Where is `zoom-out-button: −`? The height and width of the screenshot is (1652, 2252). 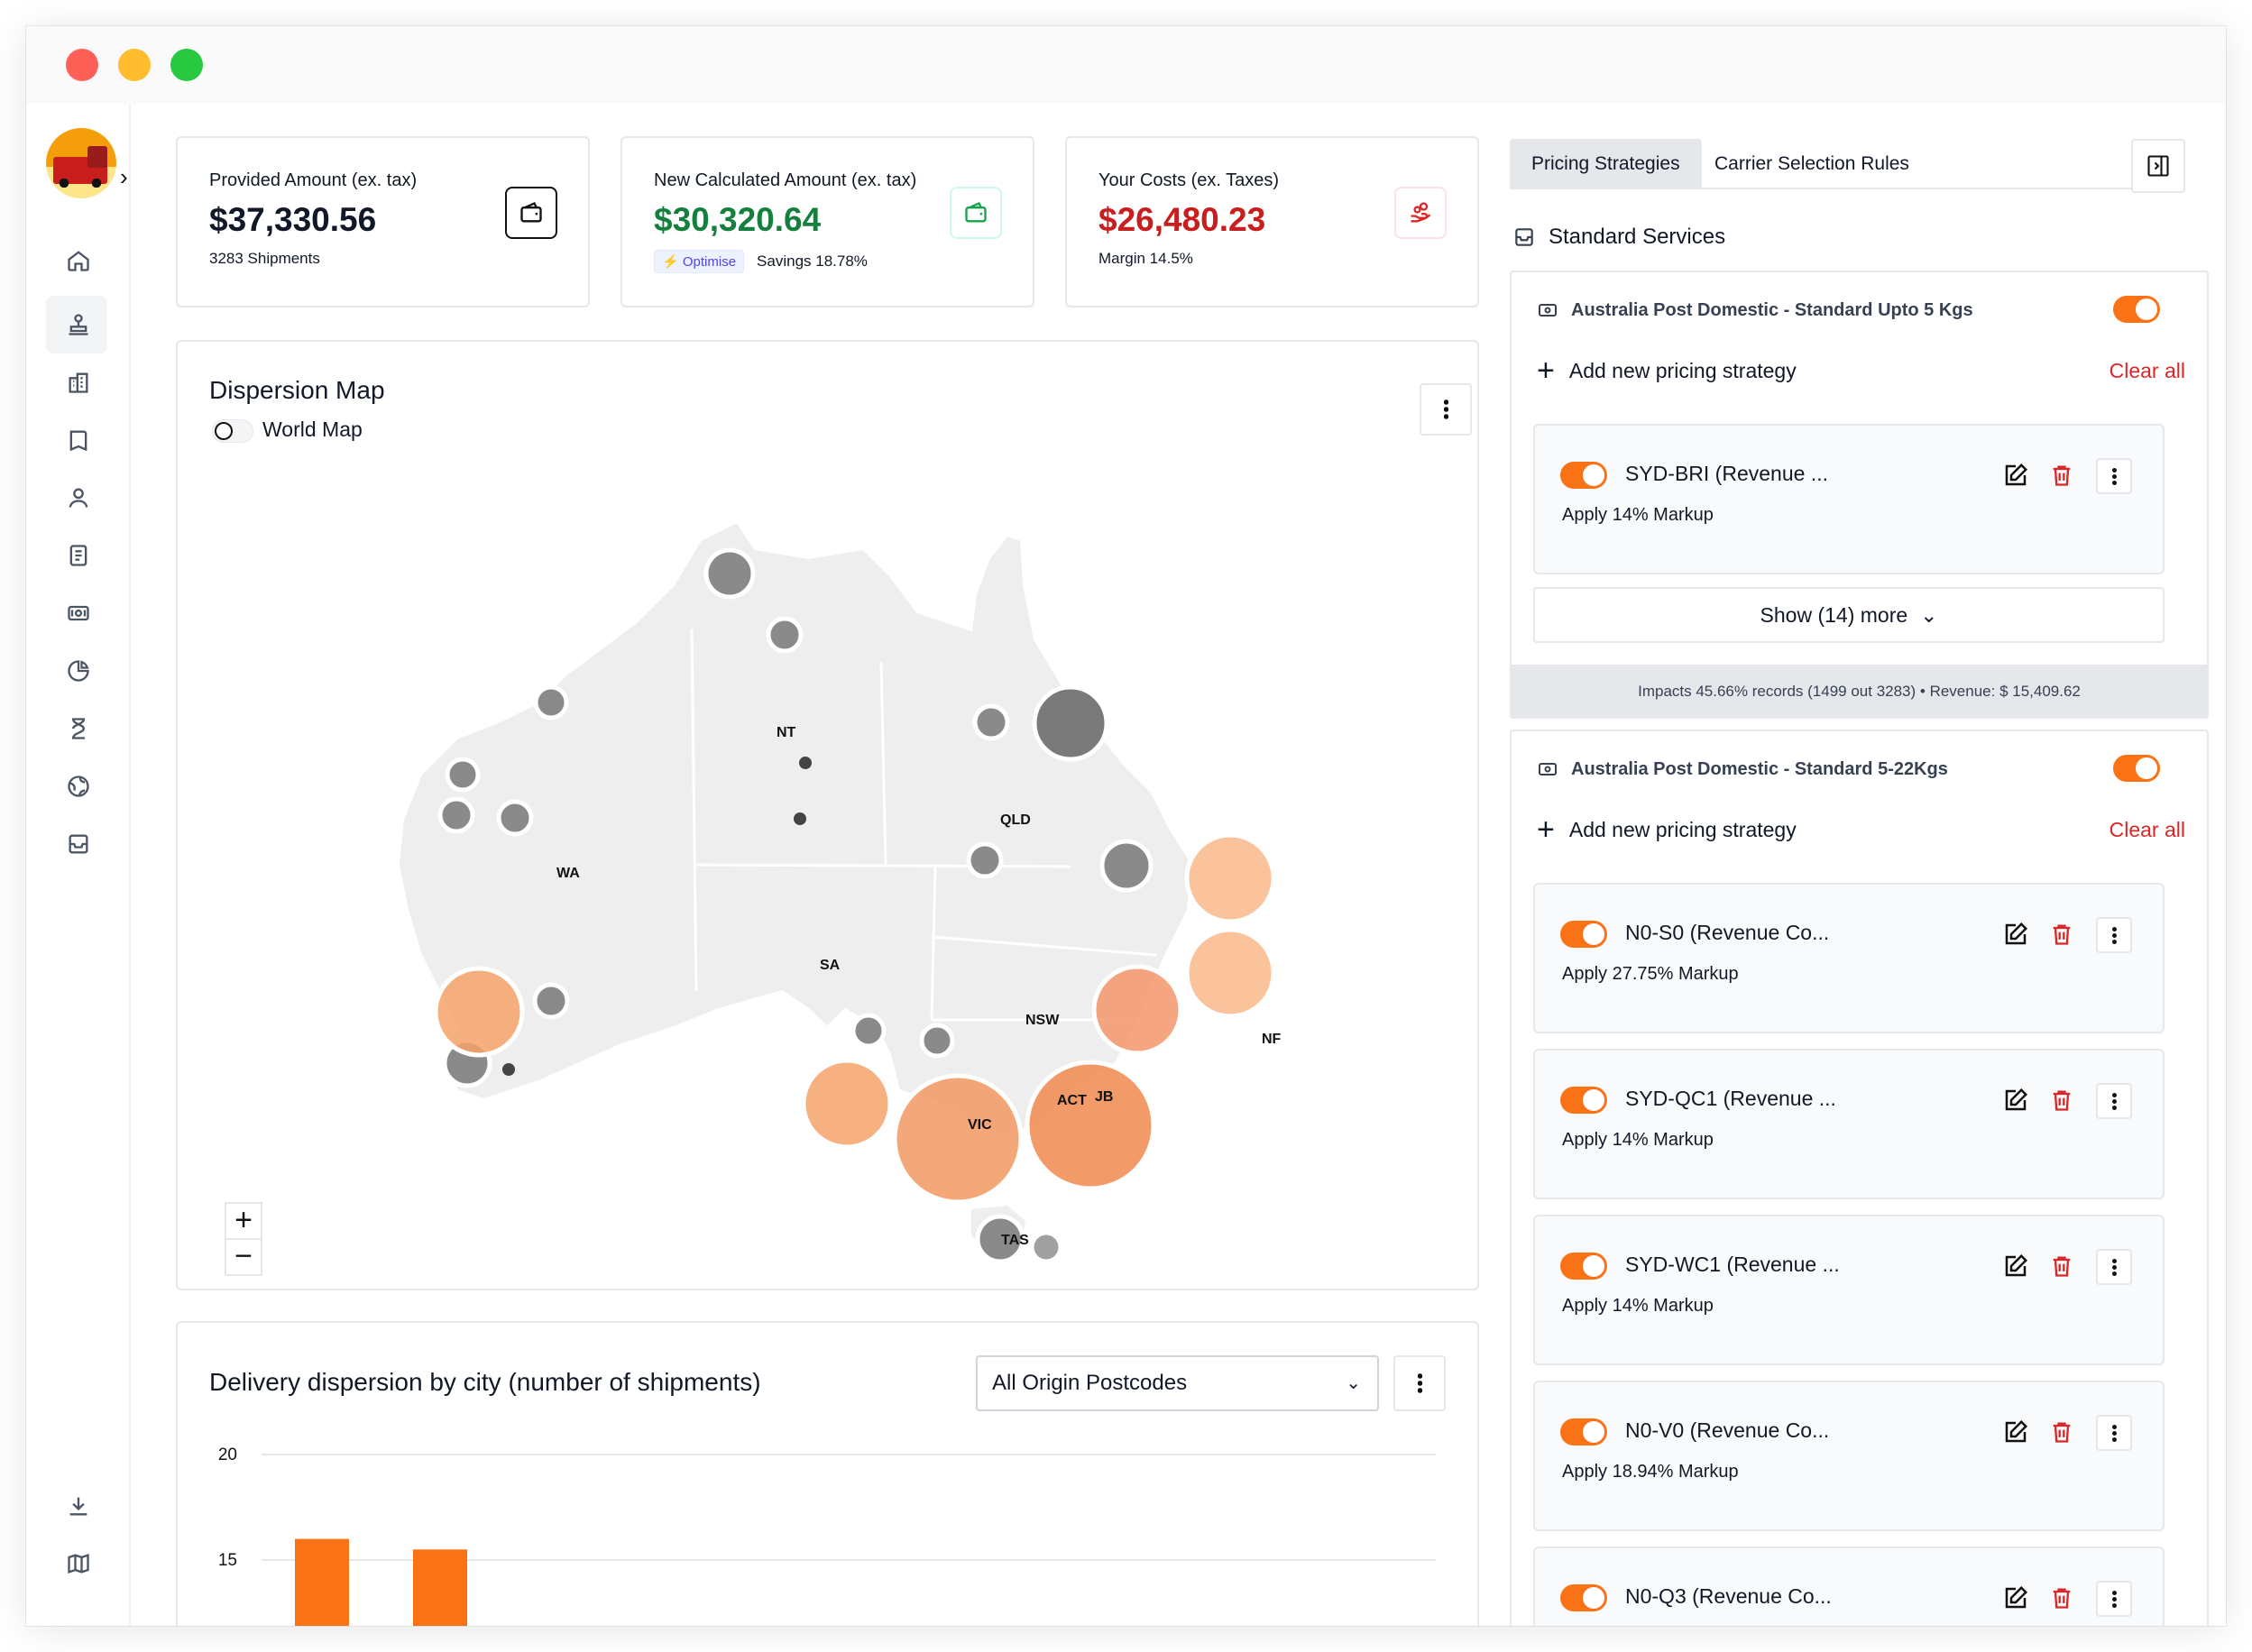
zoom-out-button: − is located at coordinates (243, 1257).